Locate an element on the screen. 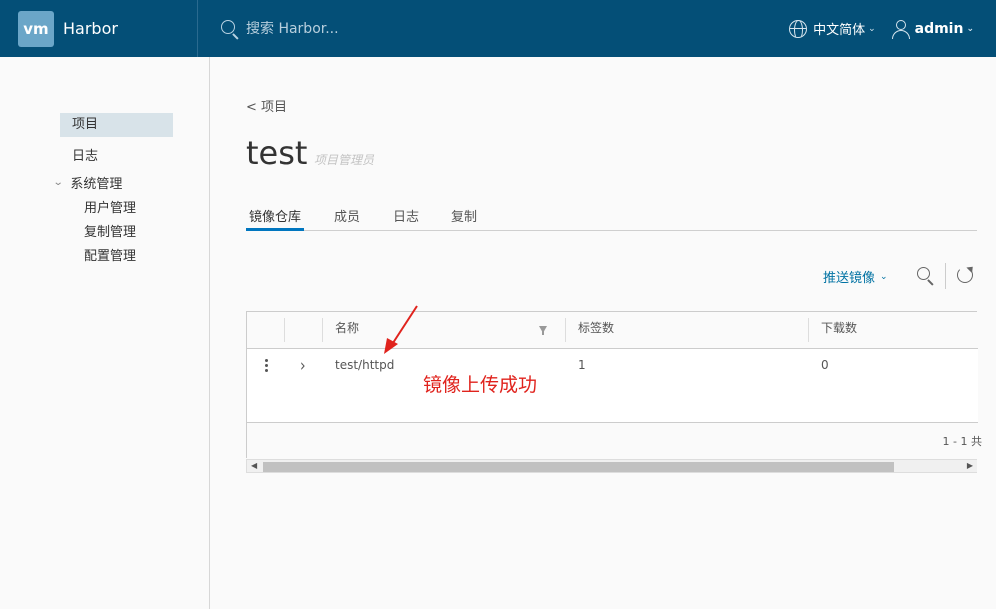 Image resolution: width=996 pixels, height=609 pixels. scroll-left-icon: ◀ is located at coordinates (254, 465).